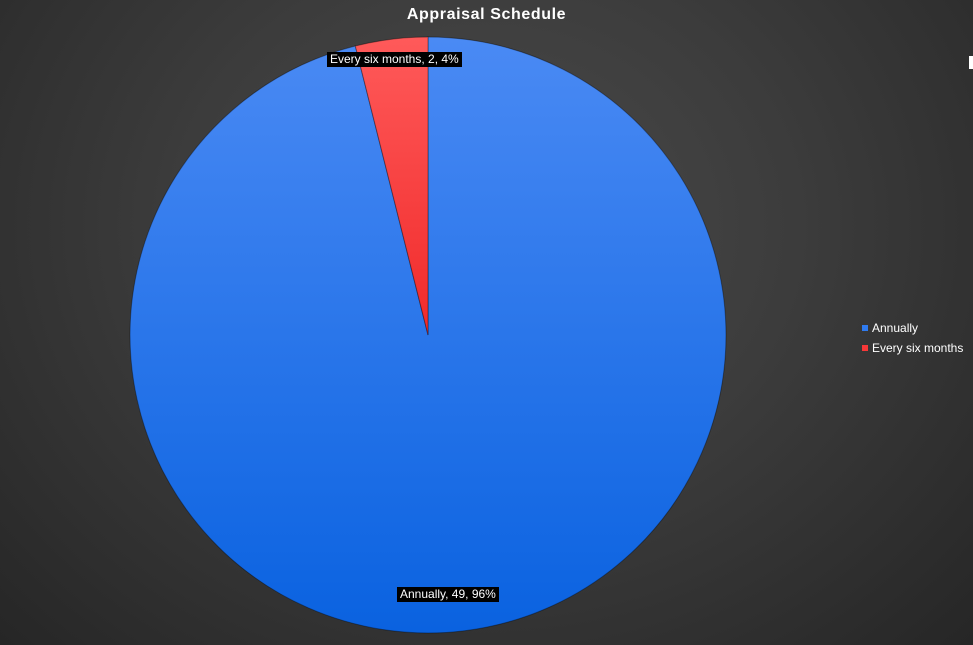 This screenshot has height=645, width=973. I want to click on legend-label-annually: Annually, so click(895, 328).